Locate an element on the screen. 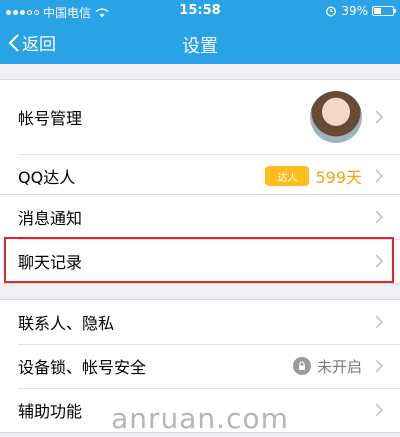 This screenshot has height=437, width=400. nav-bar: 返回 设置 is located at coordinates (200, 43).